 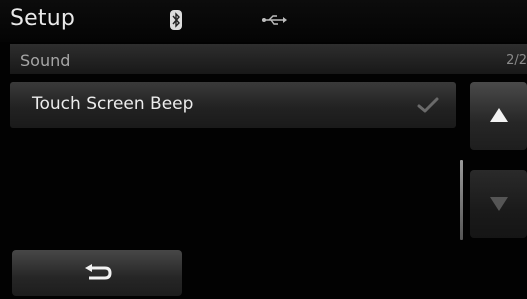 What do you see at coordinates (268, 59) in the screenshot?
I see `section-header` at bounding box center [268, 59].